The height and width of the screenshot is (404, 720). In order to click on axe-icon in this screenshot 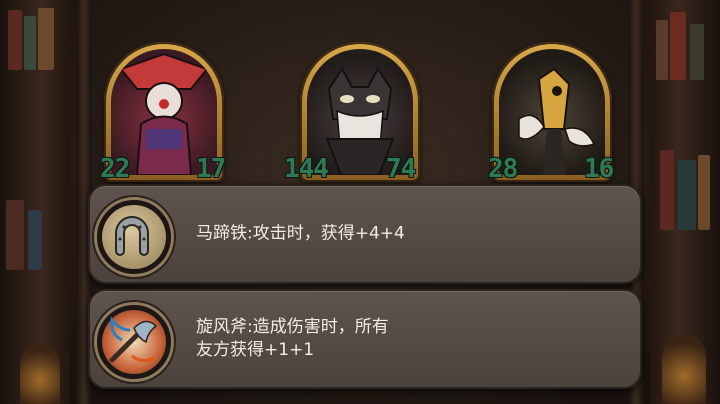, I will do `click(134, 342)`.